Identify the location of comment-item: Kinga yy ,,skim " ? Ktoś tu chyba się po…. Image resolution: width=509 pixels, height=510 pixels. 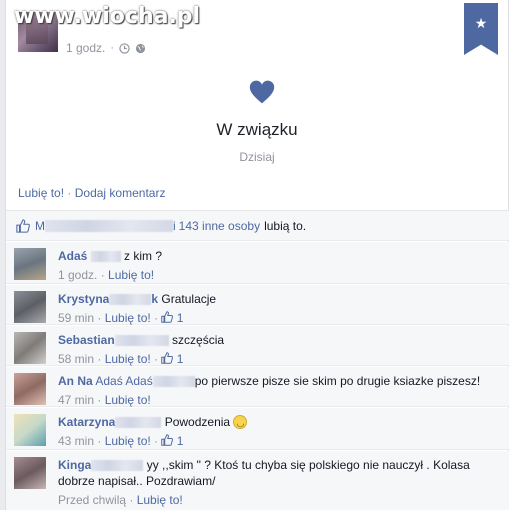
(257, 480).